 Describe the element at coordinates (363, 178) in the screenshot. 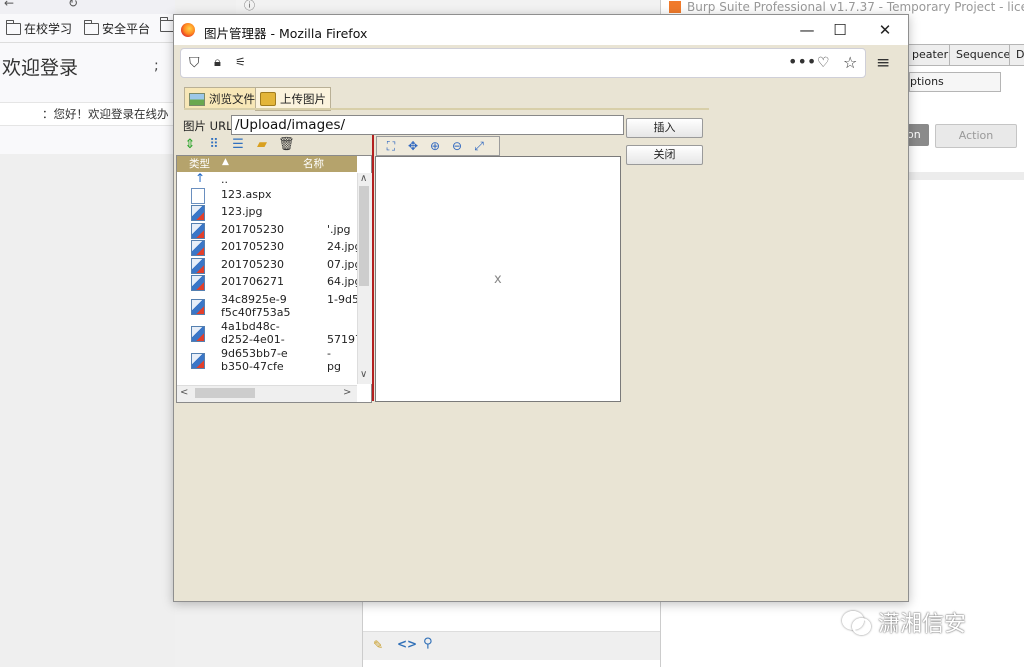

I see `scroll-up-icon: ∧` at that location.